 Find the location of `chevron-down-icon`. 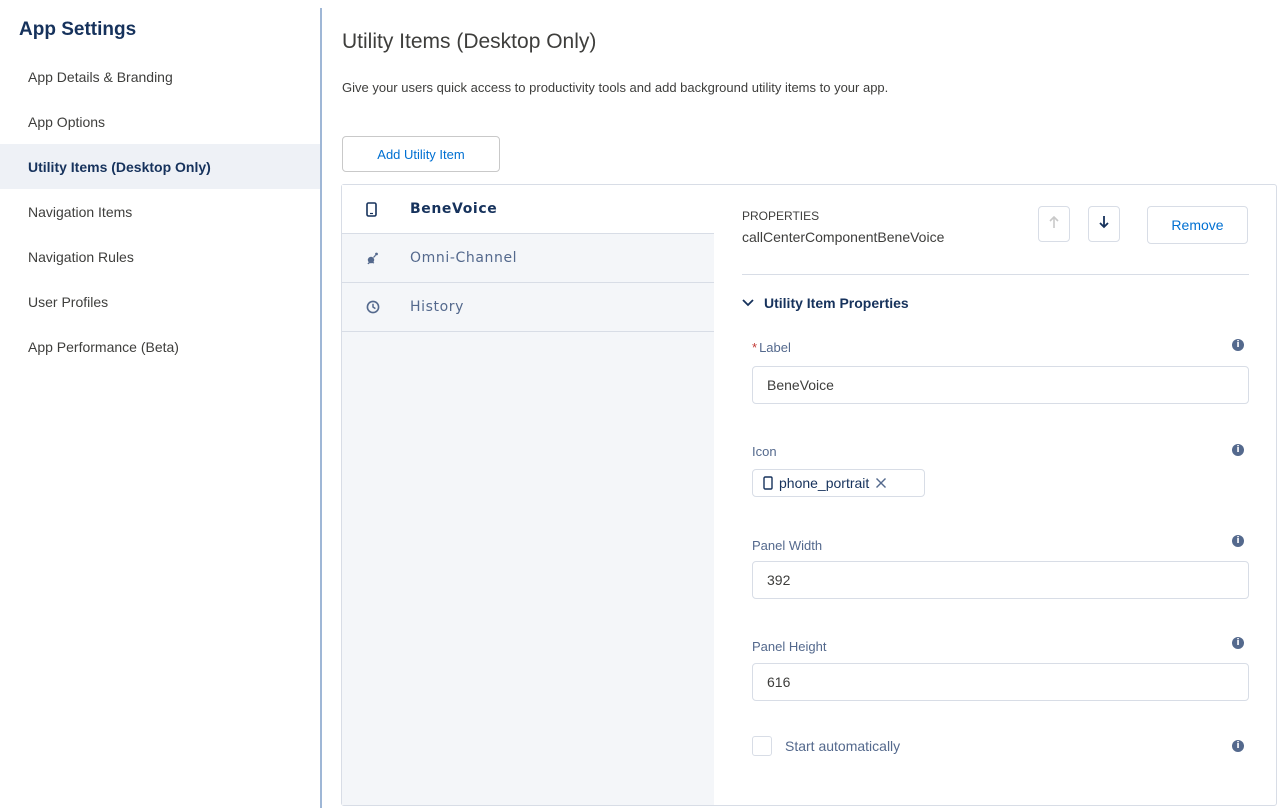

chevron-down-icon is located at coordinates (748, 303).